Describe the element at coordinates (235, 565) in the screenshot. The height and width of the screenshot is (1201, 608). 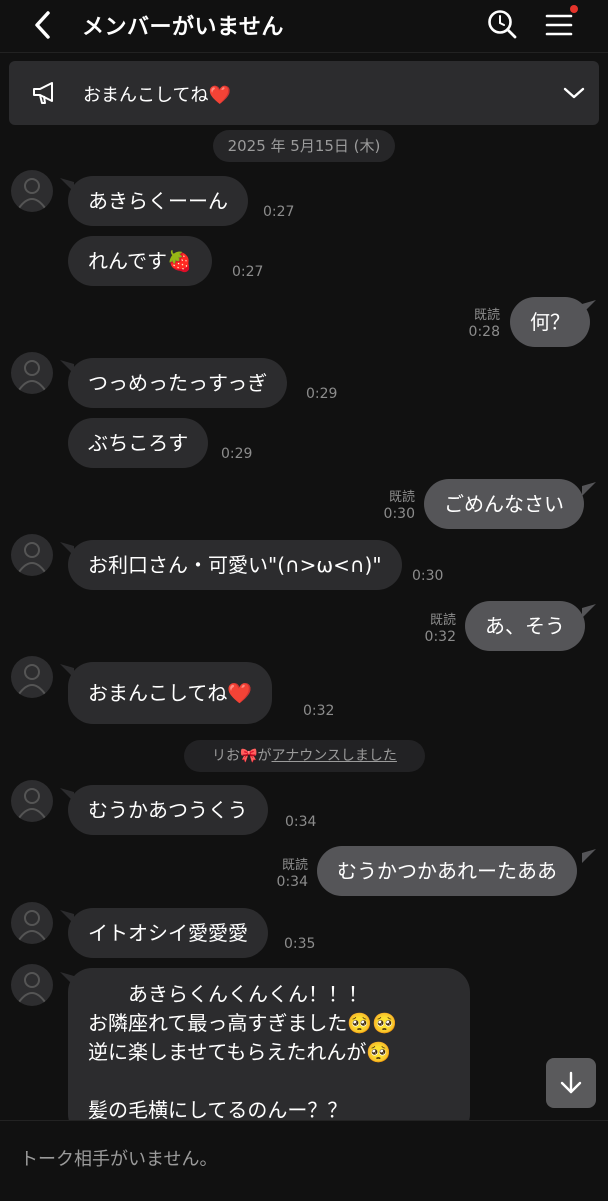
I see `message-bubble: お利口さん・可愛い"(∩>ω<∩)"` at that location.